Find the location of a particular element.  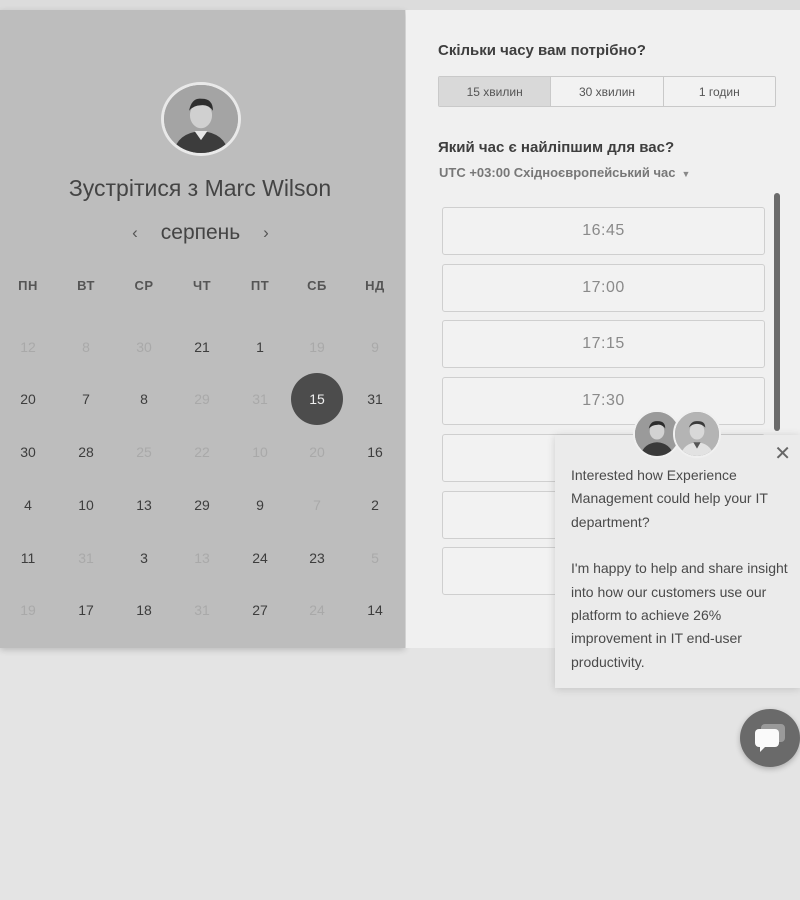

duration-option: 30 хвилин is located at coordinates (607, 91).